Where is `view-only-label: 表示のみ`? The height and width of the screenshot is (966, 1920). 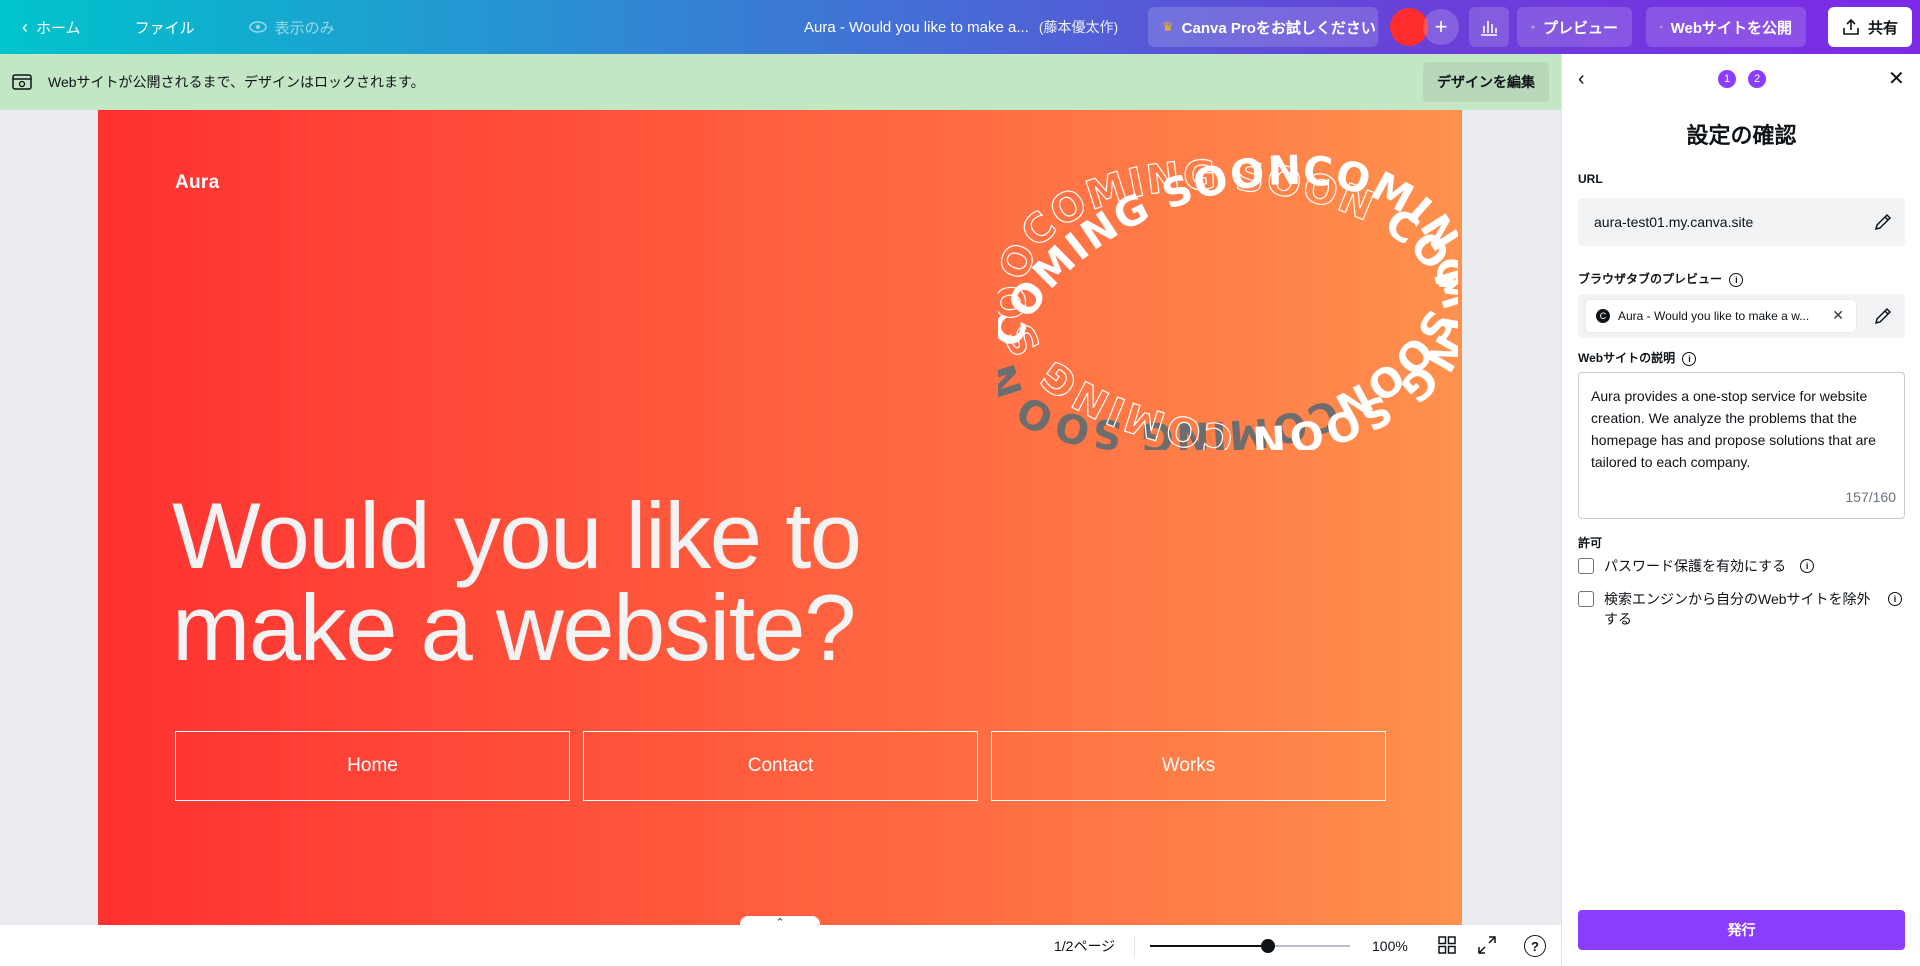 view-only-label: 表示のみ is located at coordinates (304, 28).